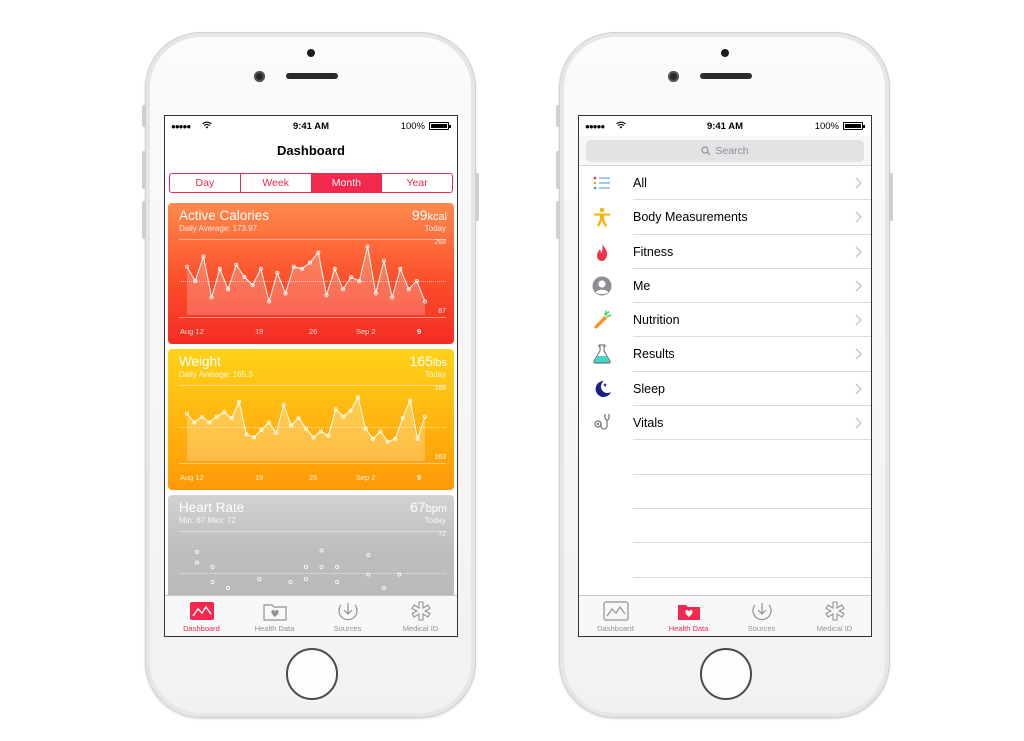  I want to click on moon-icon, so click(603, 388).